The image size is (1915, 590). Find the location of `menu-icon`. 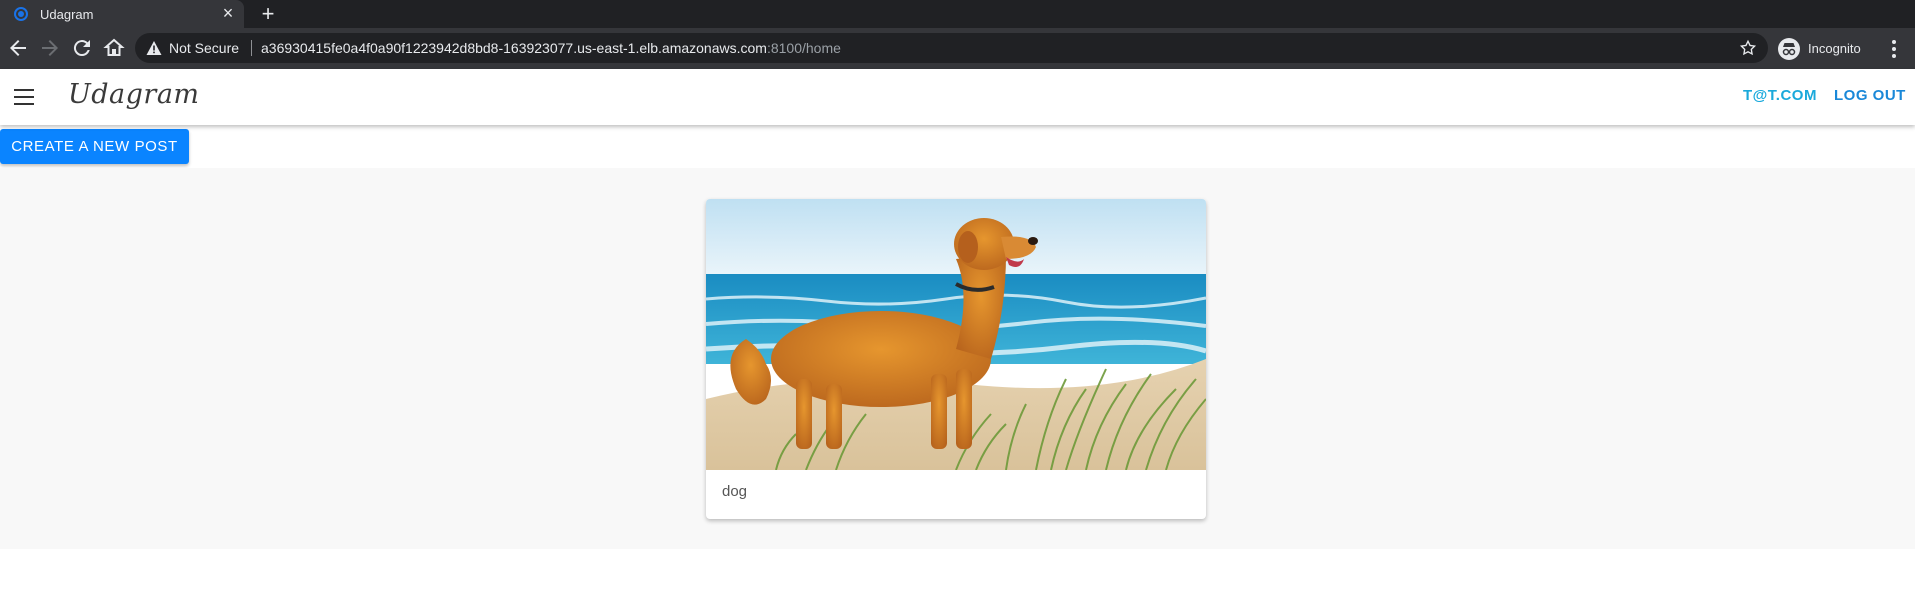

menu-icon is located at coordinates (24, 97).